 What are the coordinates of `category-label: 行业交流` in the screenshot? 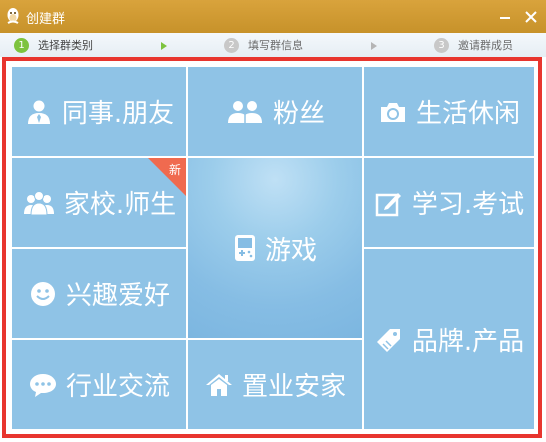 It's located at (117, 387).